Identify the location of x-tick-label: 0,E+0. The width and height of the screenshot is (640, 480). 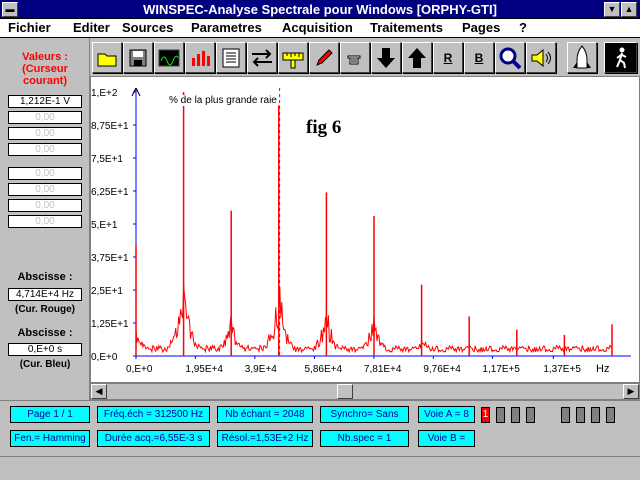
(139, 369).